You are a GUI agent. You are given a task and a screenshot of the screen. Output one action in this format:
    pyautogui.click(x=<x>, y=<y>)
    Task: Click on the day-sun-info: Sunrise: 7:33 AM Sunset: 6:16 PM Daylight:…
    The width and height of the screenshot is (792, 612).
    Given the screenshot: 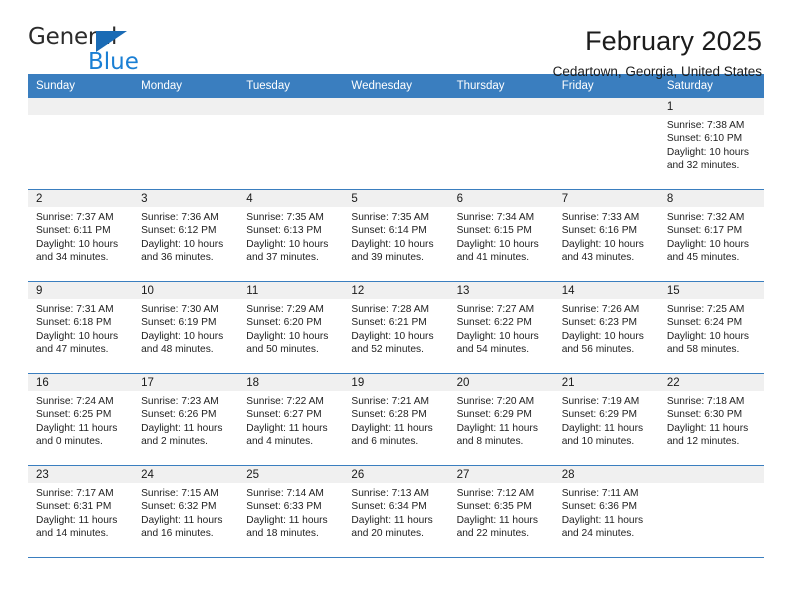 What is the action you would take?
    pyautogui.click(x=606, y=236)
    